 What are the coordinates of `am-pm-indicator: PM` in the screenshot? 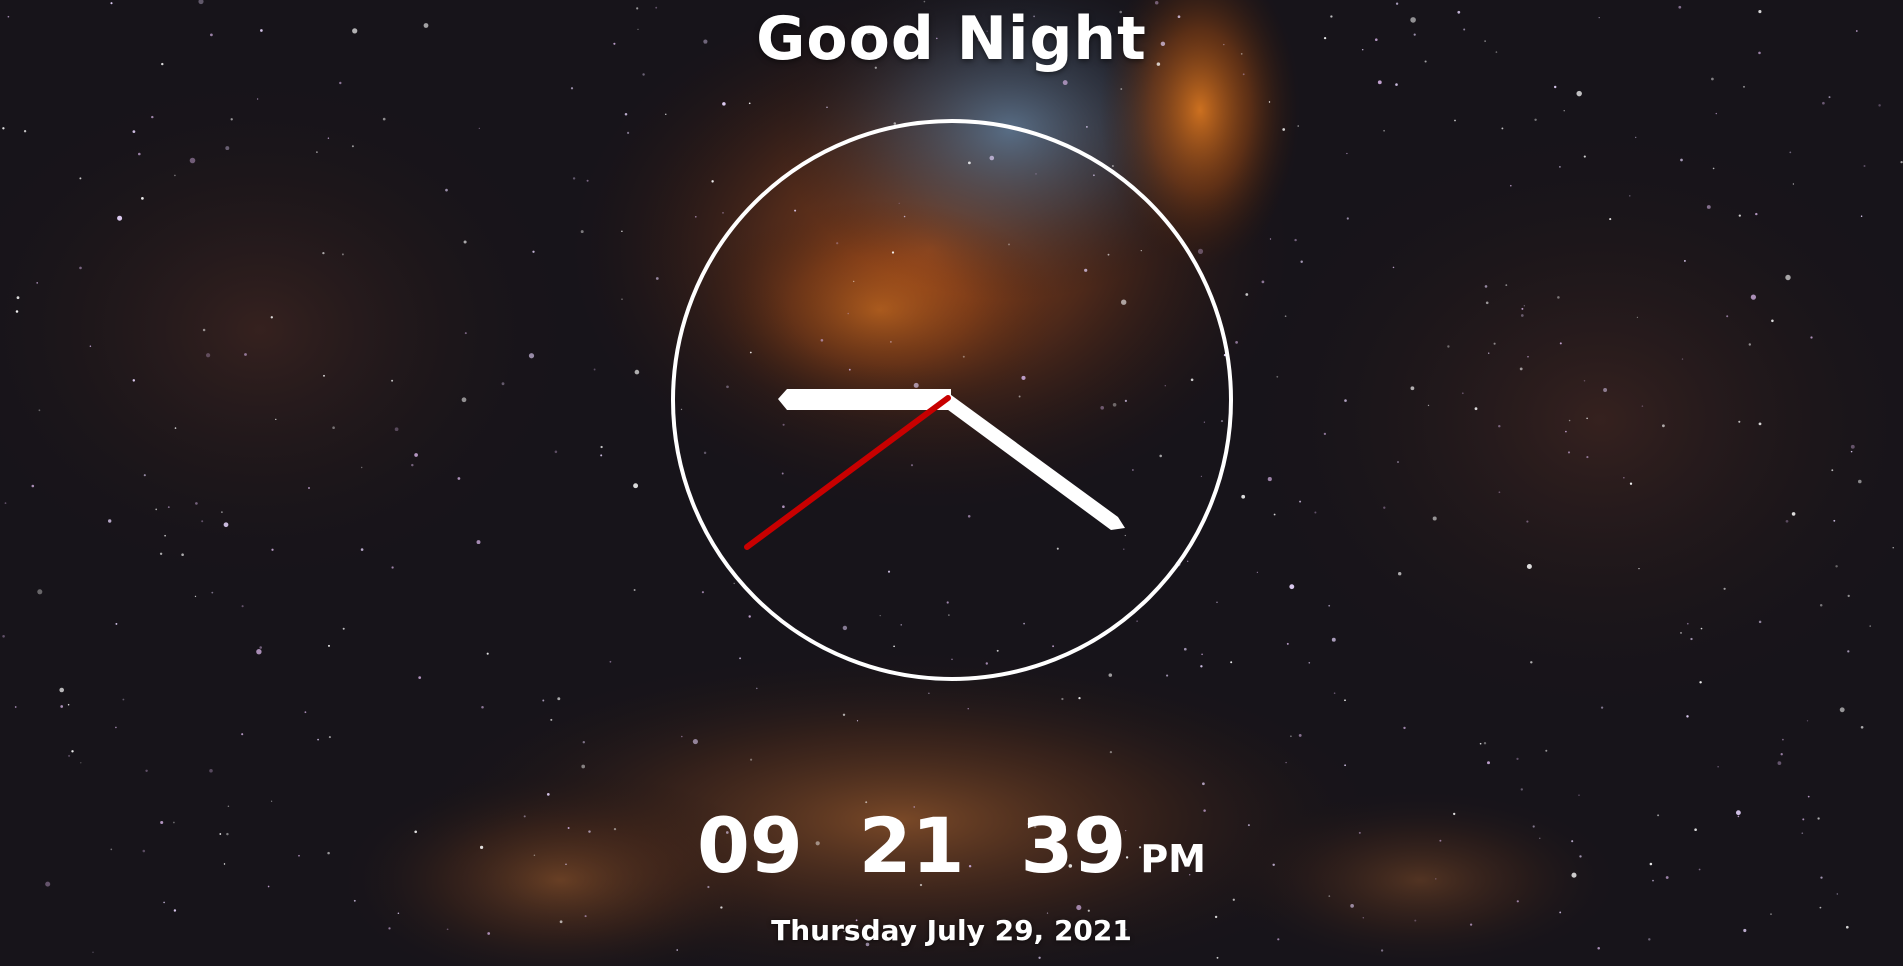 It's located at (1173, 859).